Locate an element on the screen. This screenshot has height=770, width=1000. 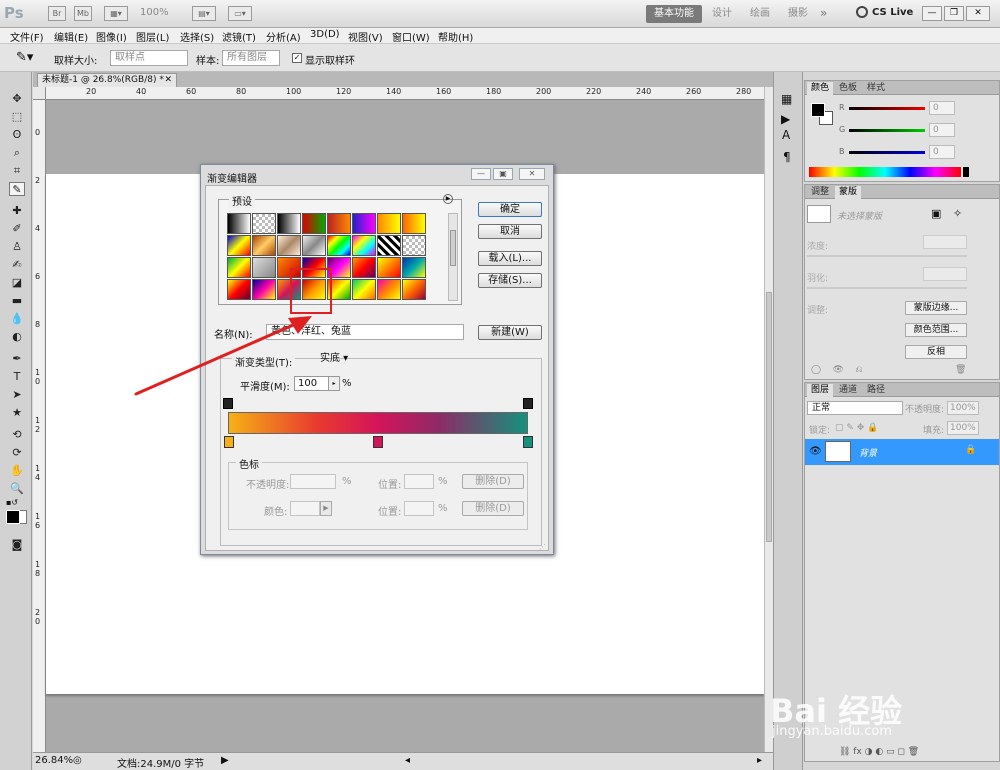
tab-masks: 蒙版 is located at coordinates (848, 192).